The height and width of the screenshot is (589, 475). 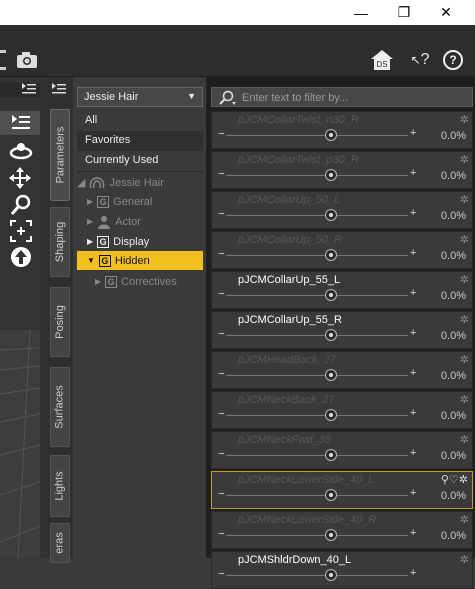 I want to click on tab-posing: Posing, so click(x=60, y=322).